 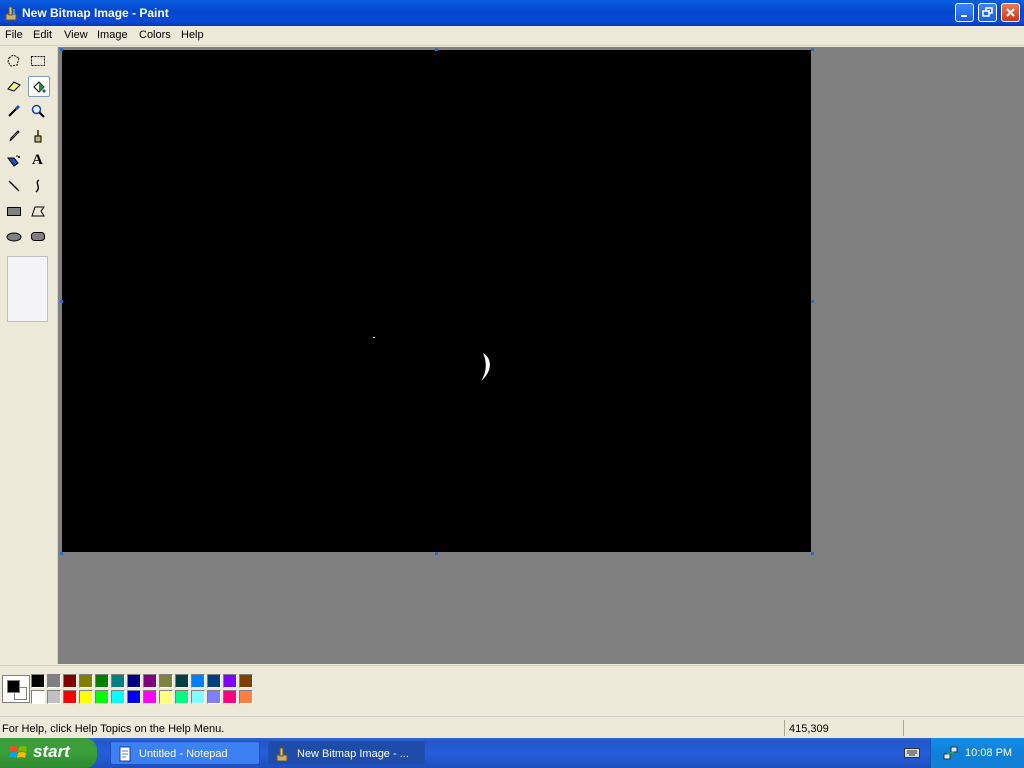 I want to click on airbrush-tool, so click(x=15, y=161).